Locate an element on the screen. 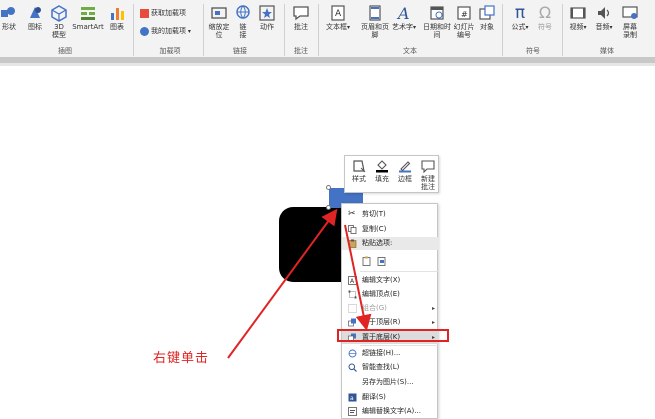 The image size is (655, 419). svg-text: a is located at coordinates (352, 398).